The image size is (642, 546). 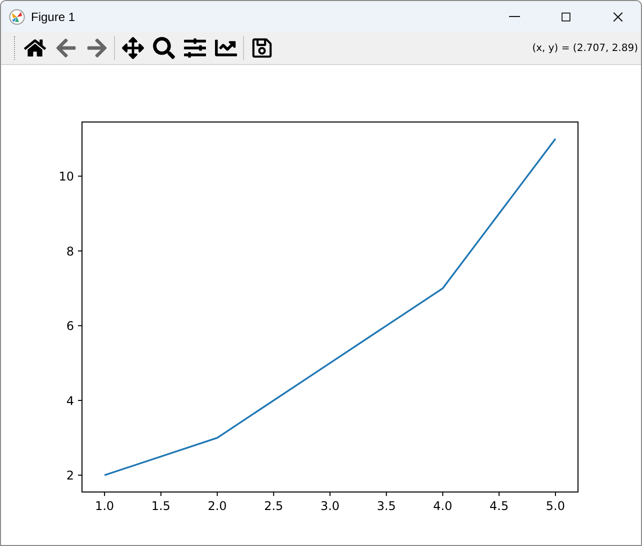 I want to click on window-title: Figure 1, so click(x=53, y=17).